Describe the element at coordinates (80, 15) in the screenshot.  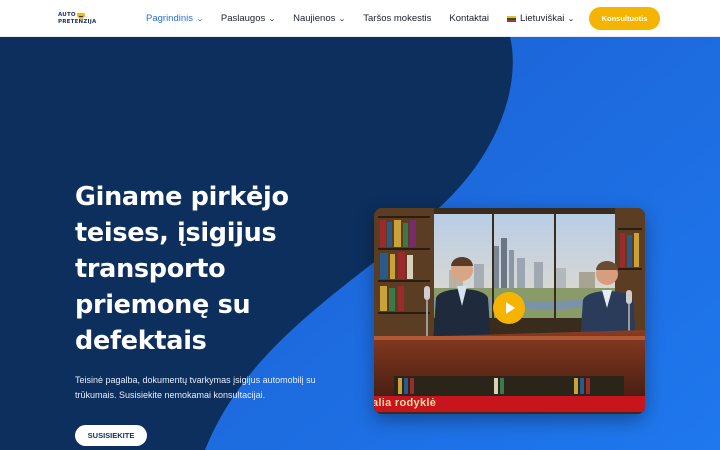
I see `logo-shield-icon` at that location.